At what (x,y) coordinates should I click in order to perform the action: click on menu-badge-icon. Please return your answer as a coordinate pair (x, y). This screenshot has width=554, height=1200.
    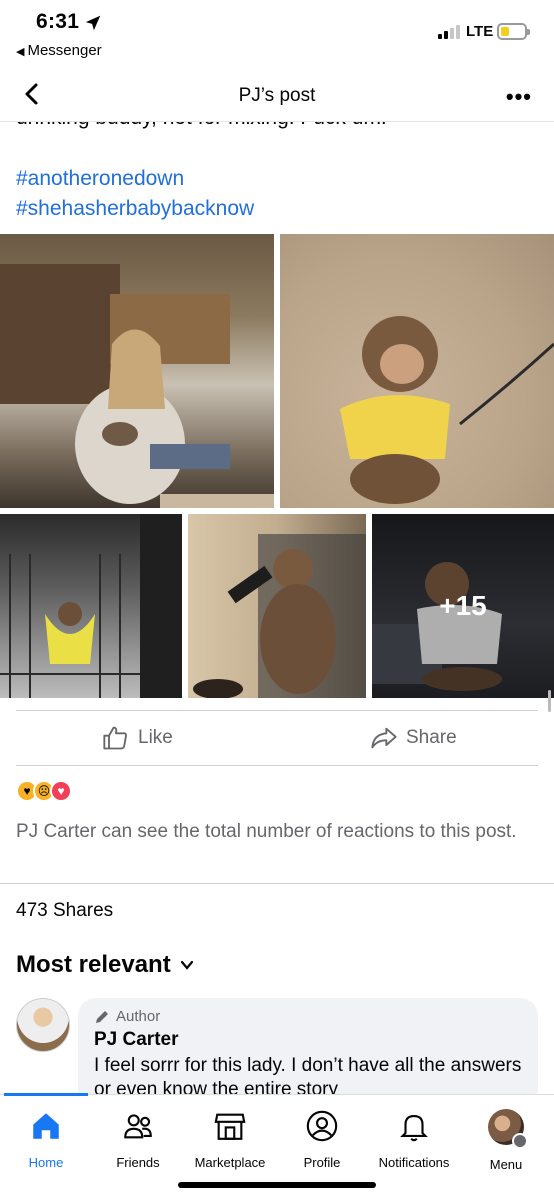
    Looking at the image, I should click on (520, 1141).